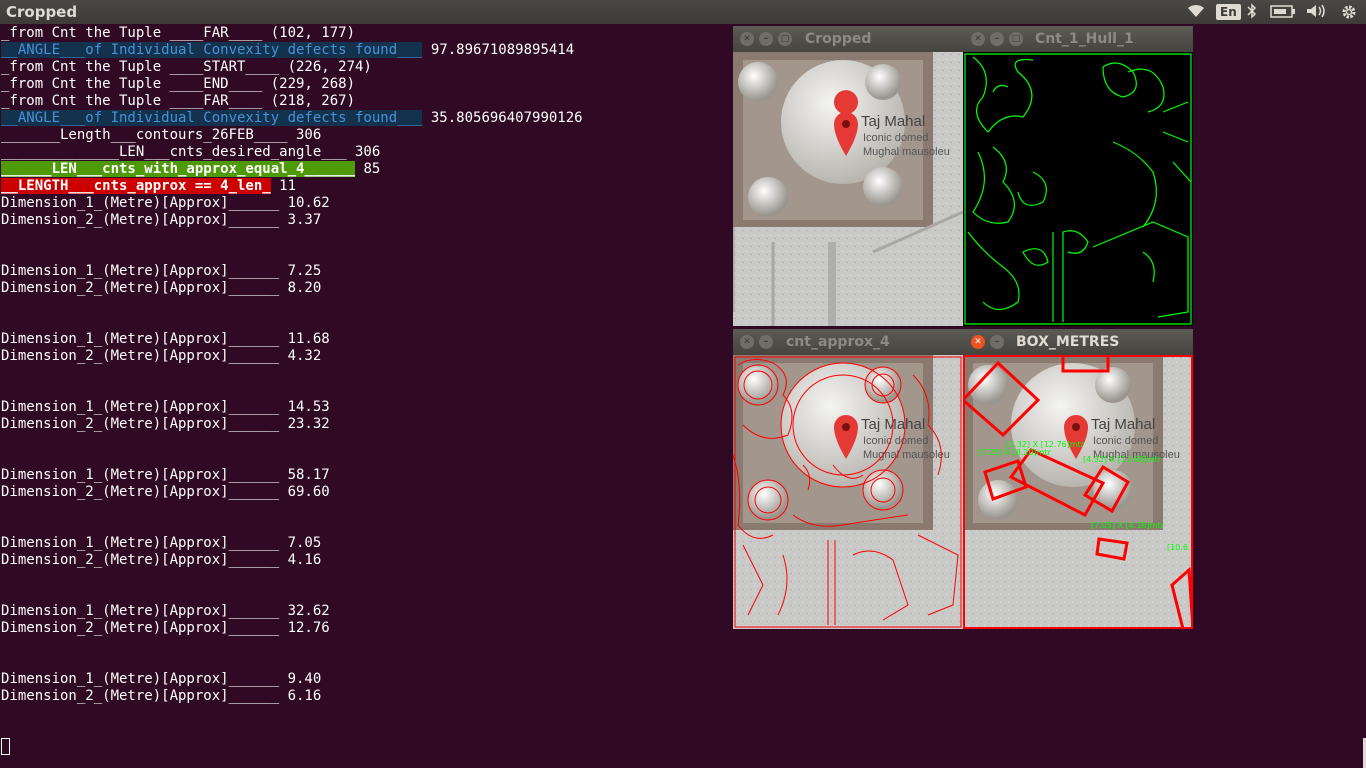  Describe the element at coordinates (5, 746) in the screenshot. I see `terminal-cursor` at that location.